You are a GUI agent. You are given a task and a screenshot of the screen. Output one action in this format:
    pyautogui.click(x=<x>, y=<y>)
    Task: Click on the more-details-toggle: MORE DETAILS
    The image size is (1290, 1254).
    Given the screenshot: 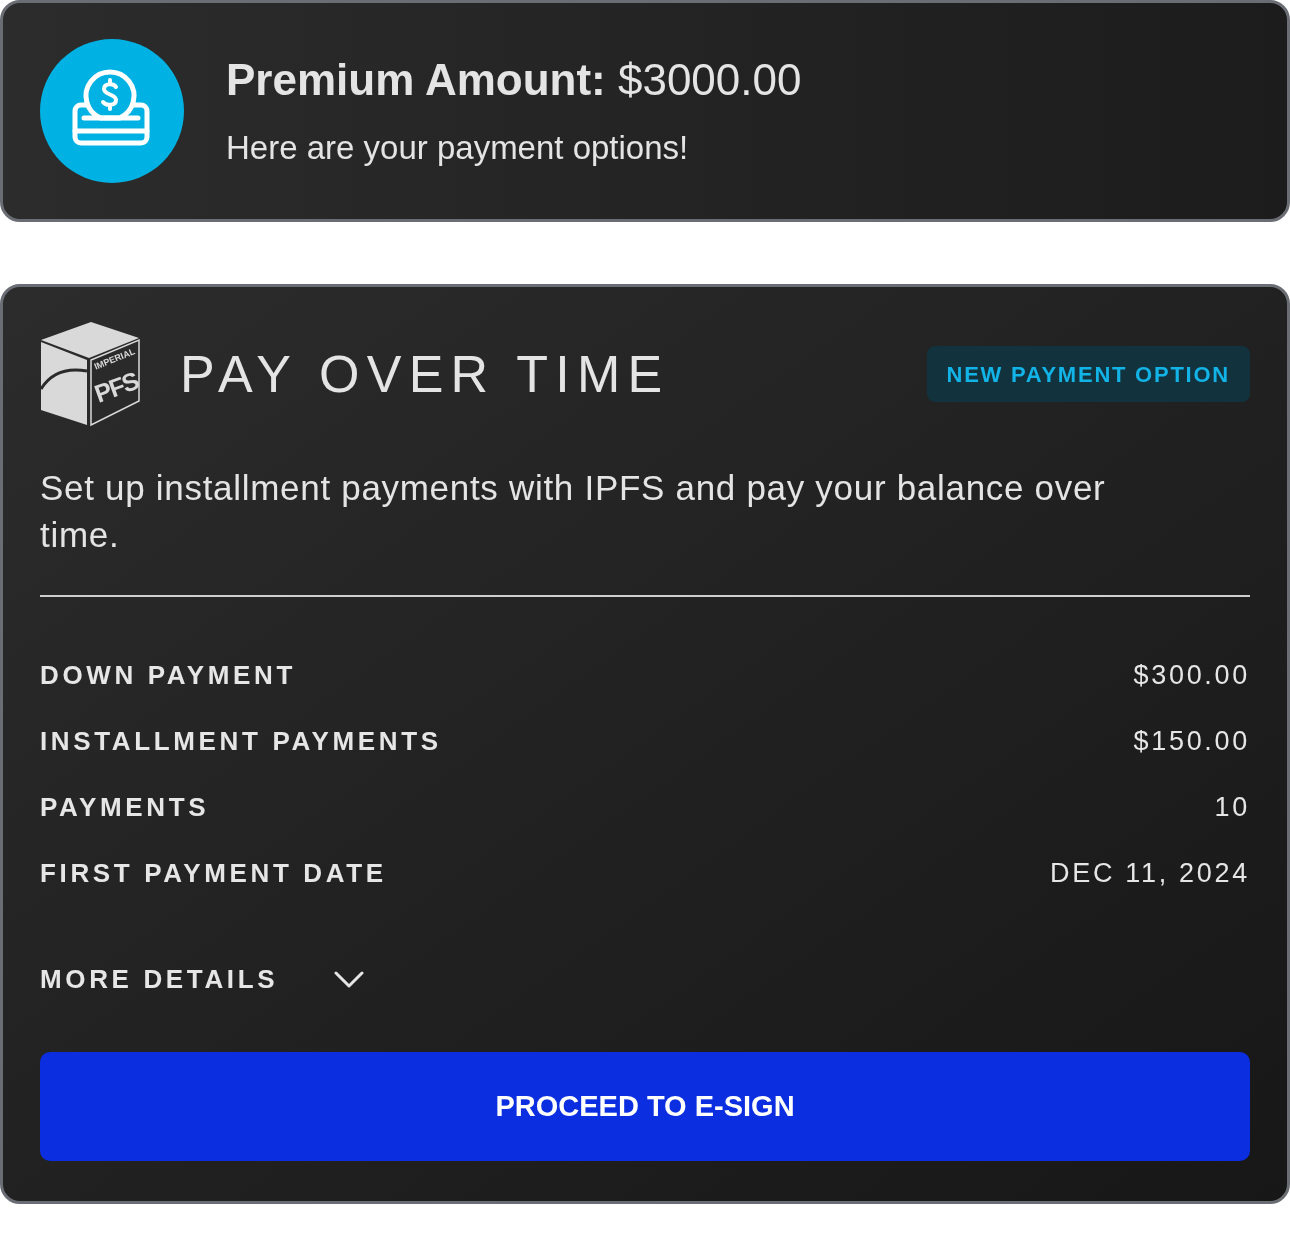 What is the action you would take?
    pyautogui.click(x=202, y=979)
    